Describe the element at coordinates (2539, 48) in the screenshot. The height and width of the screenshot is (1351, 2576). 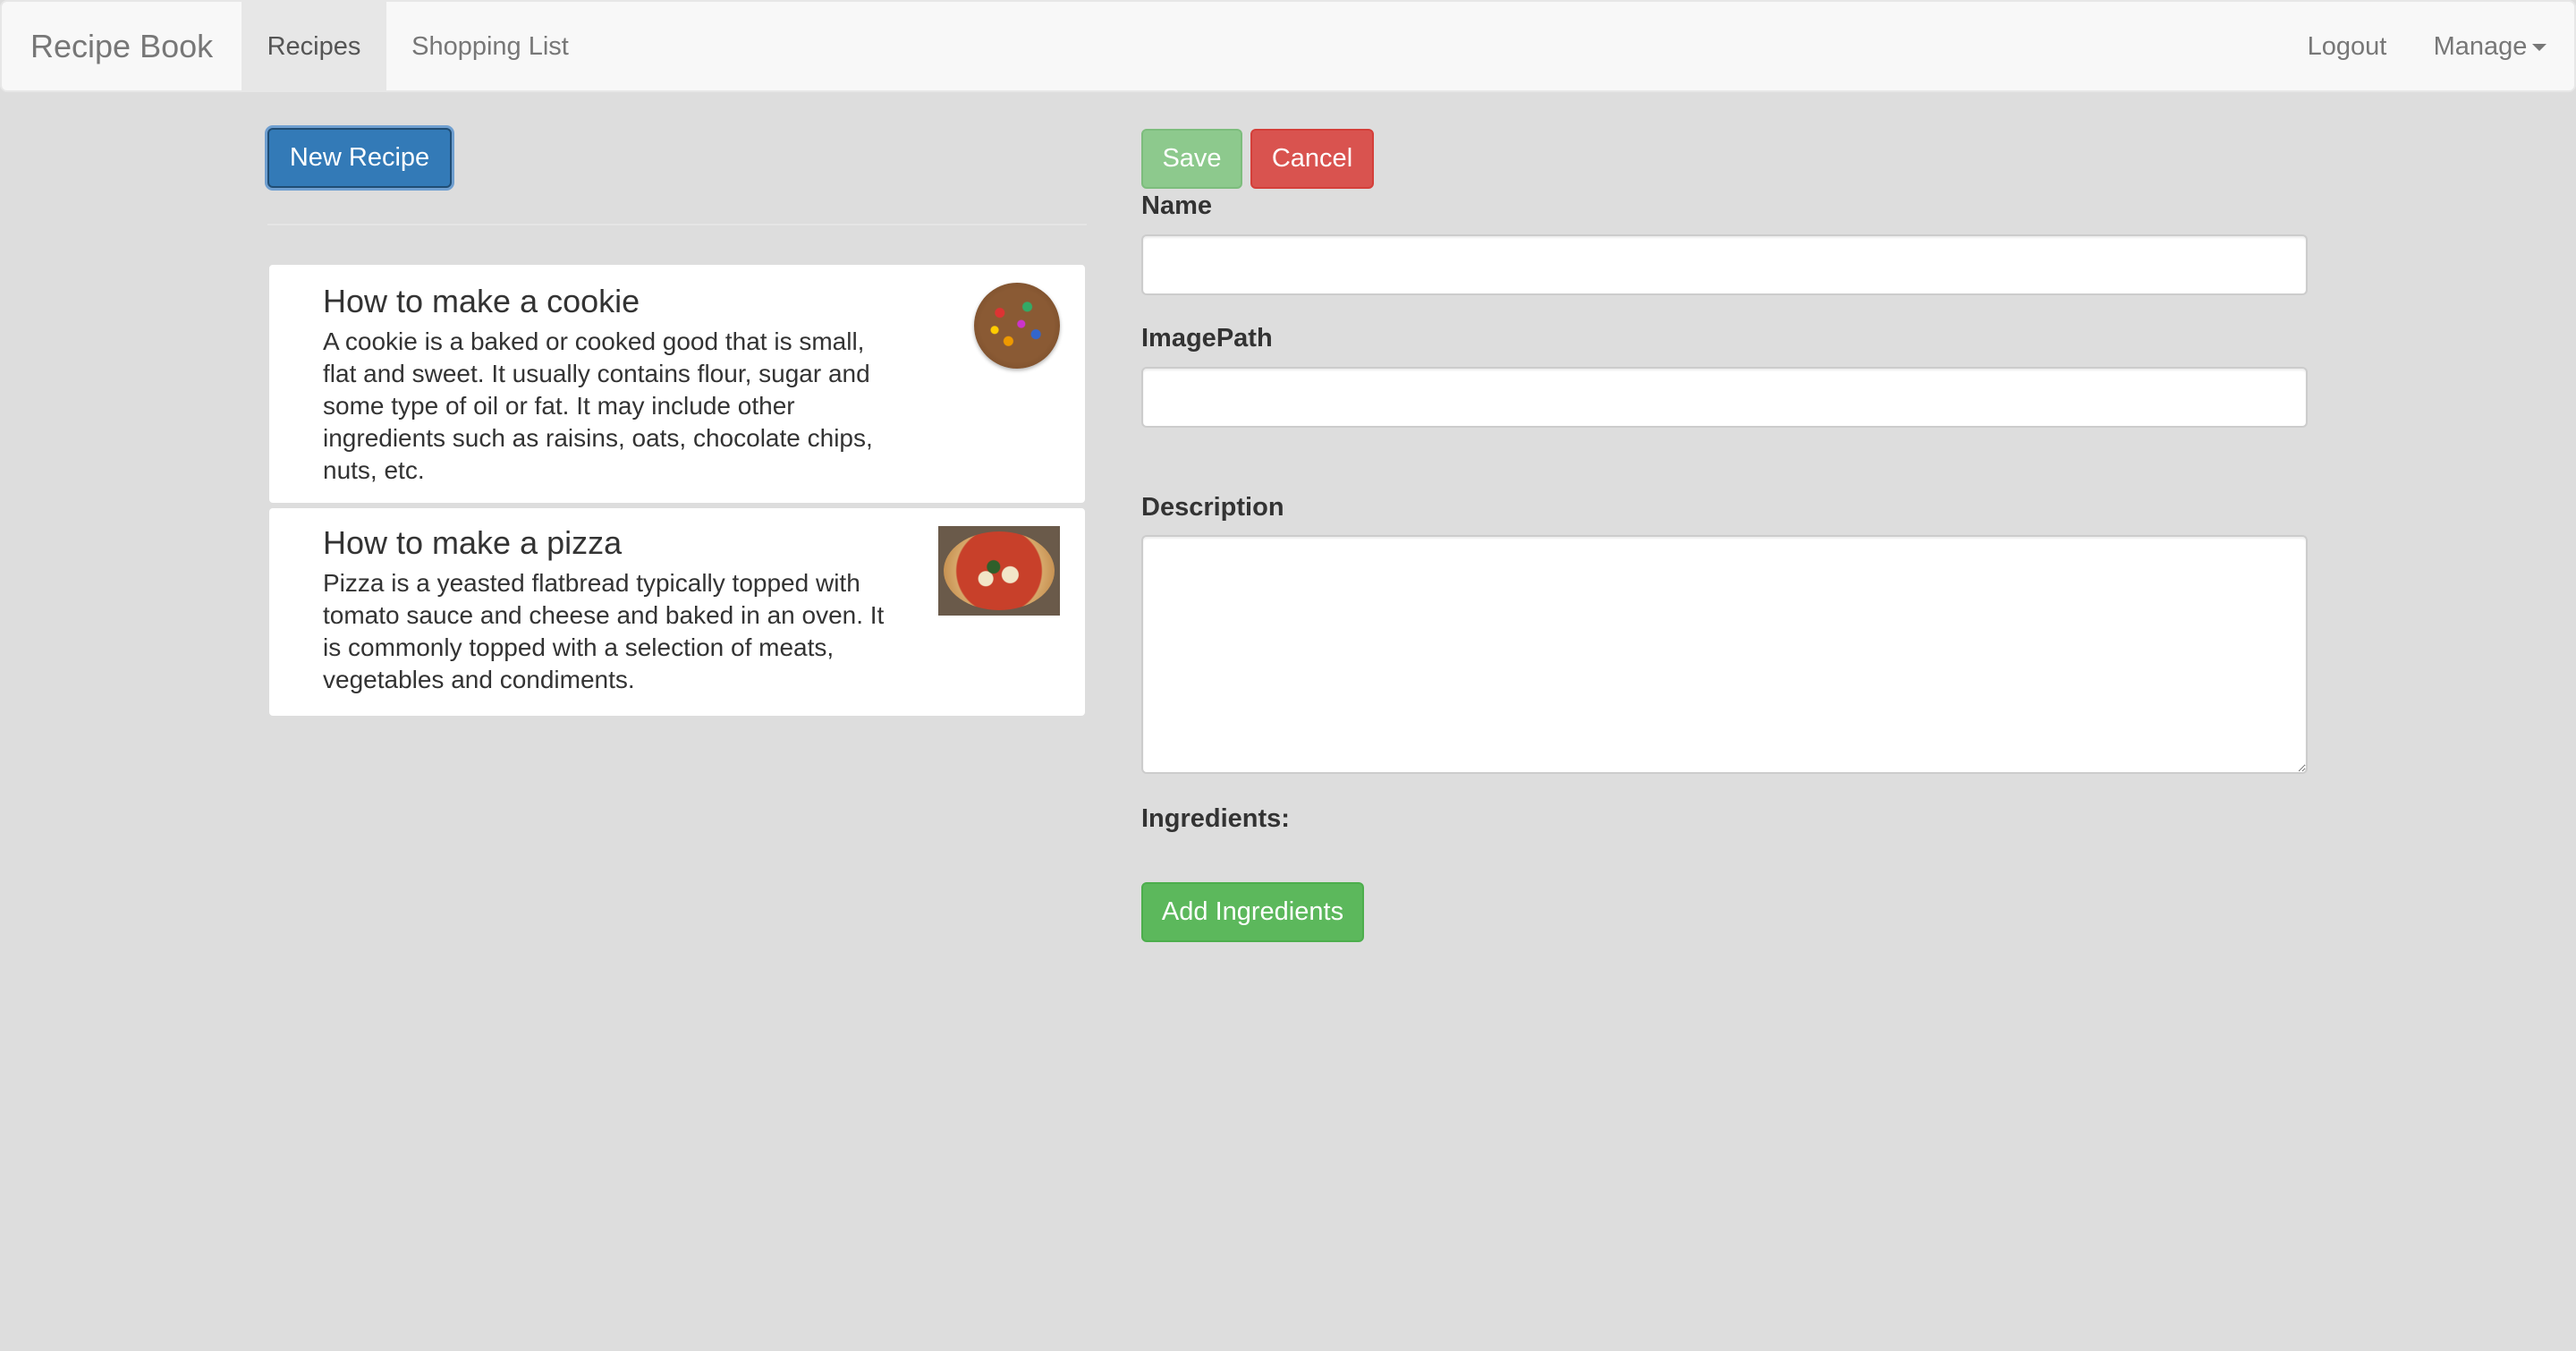
I see `caret-down-icon` at that location.